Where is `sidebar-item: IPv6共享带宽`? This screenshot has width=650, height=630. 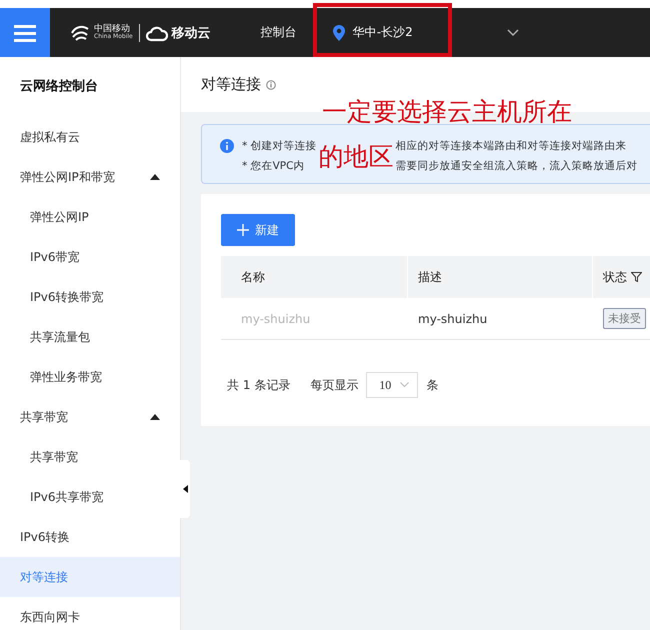
sidebar-item: IPv6共享带宽 is located at coordinates (90, 497).